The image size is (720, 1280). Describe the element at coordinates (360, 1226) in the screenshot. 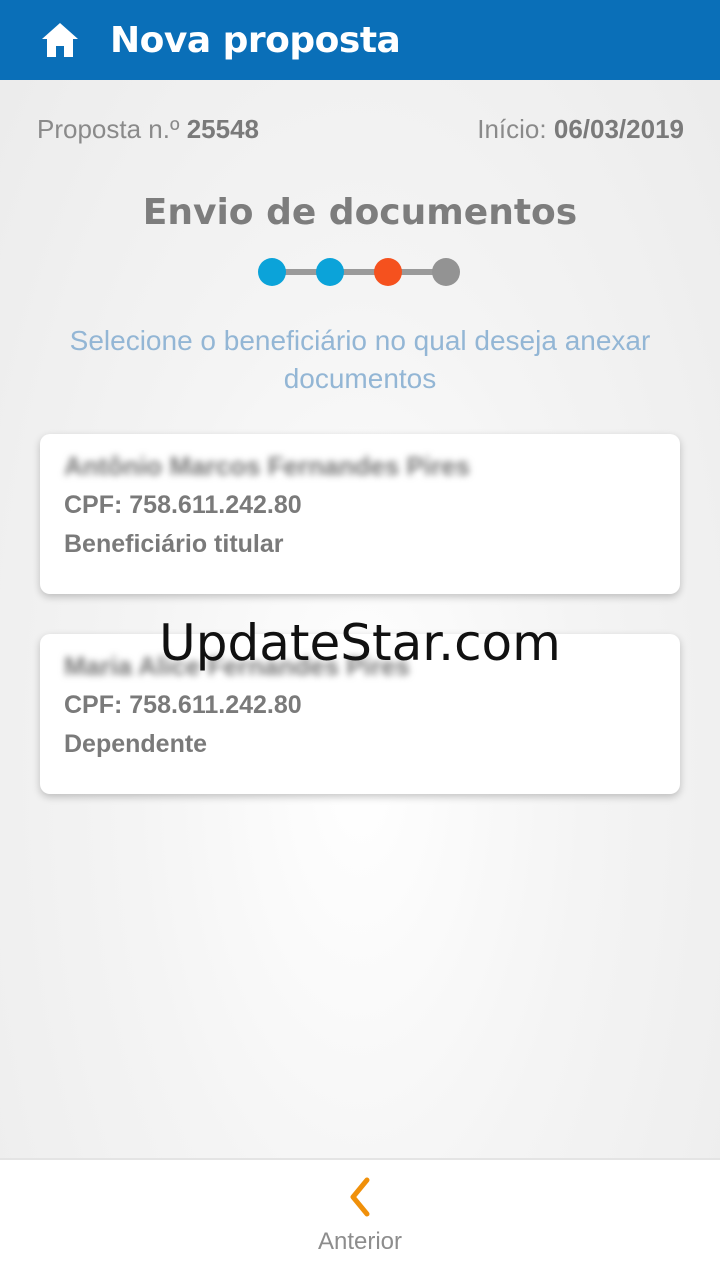

I see `previous-button: Anterior` at that location.